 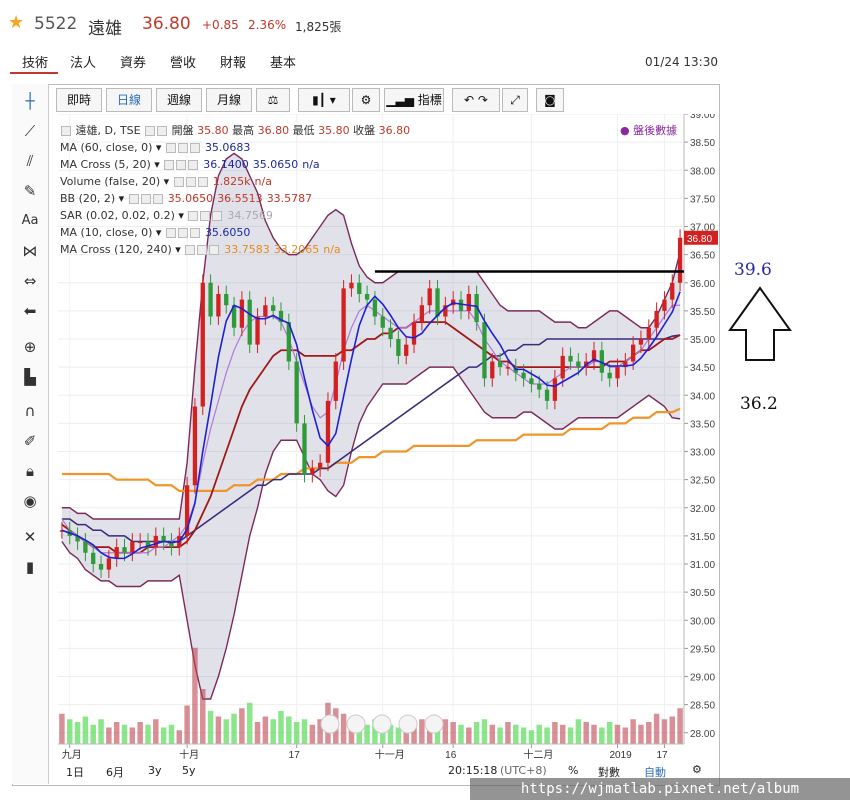 I want to click on settings-icon: ⚙, so click(x=366, y=100).